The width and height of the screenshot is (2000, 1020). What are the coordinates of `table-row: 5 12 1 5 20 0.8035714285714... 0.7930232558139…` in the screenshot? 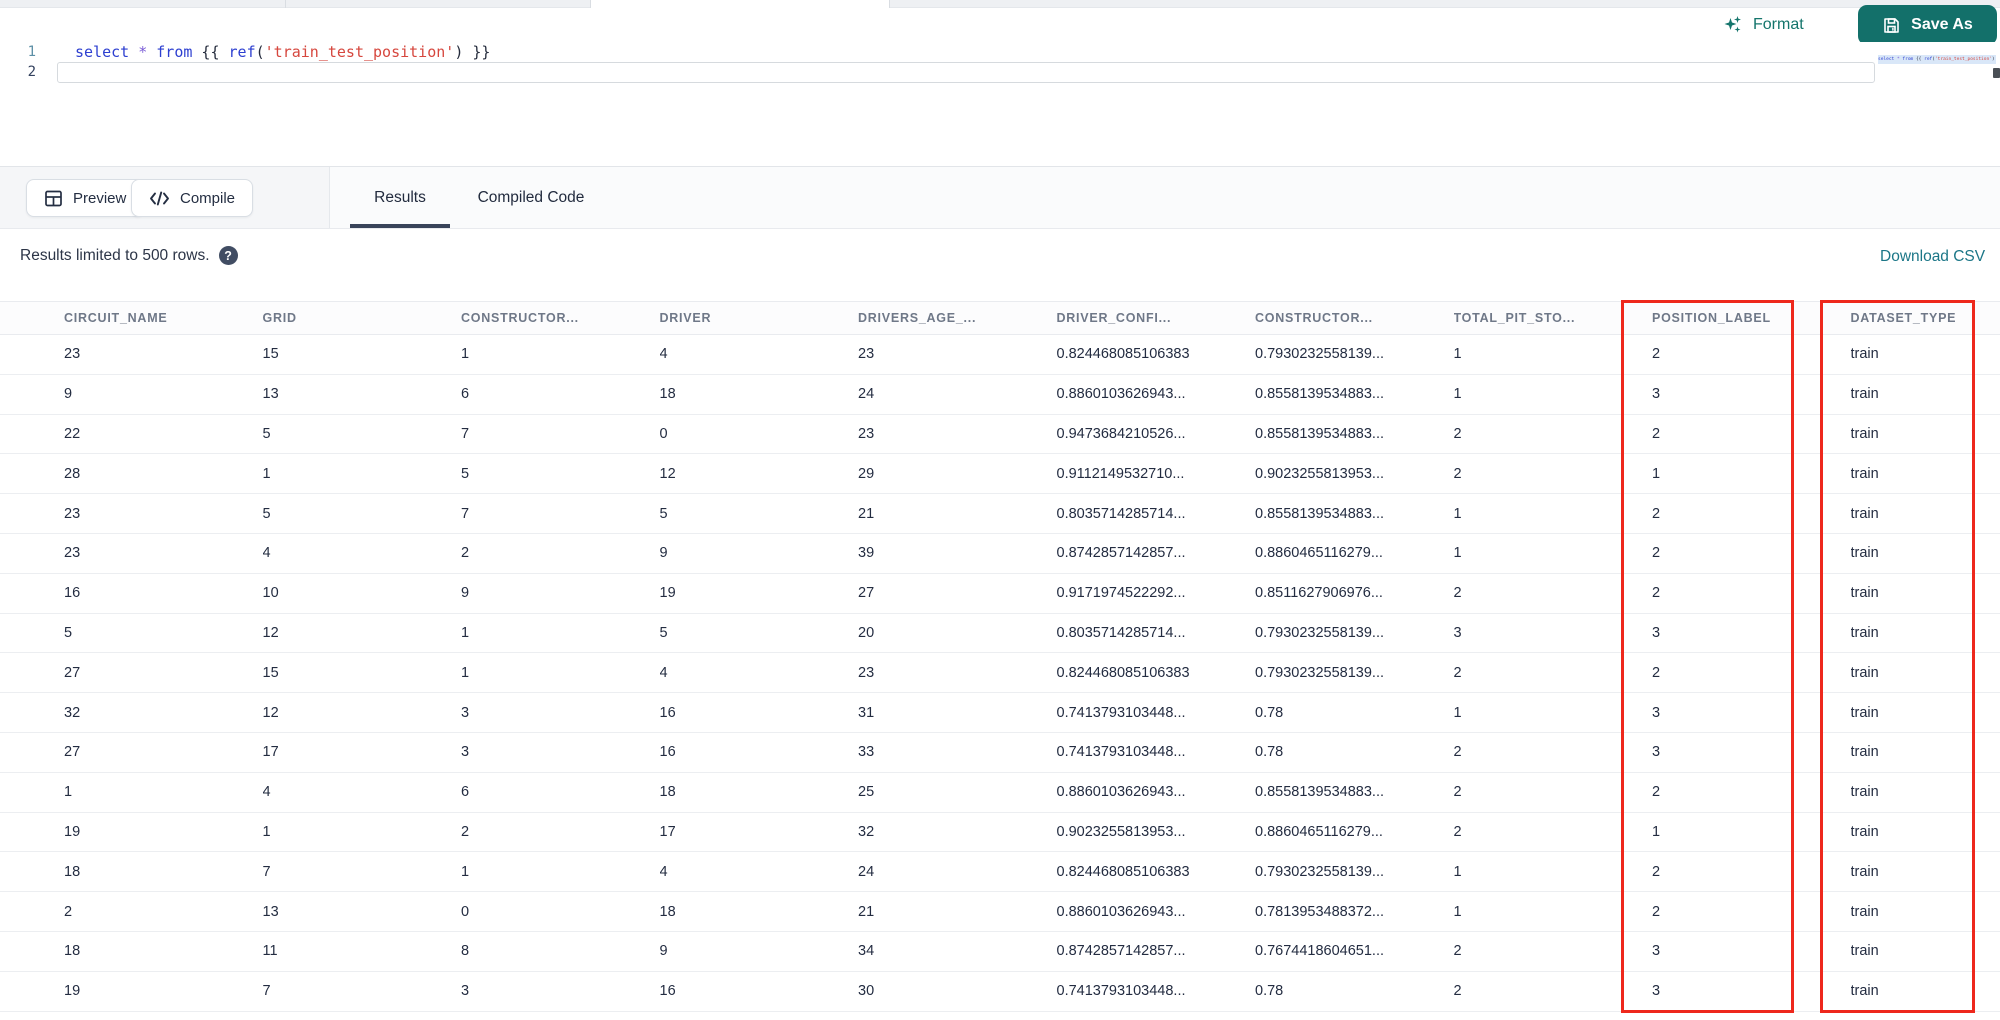 It's located at (1000, 633).